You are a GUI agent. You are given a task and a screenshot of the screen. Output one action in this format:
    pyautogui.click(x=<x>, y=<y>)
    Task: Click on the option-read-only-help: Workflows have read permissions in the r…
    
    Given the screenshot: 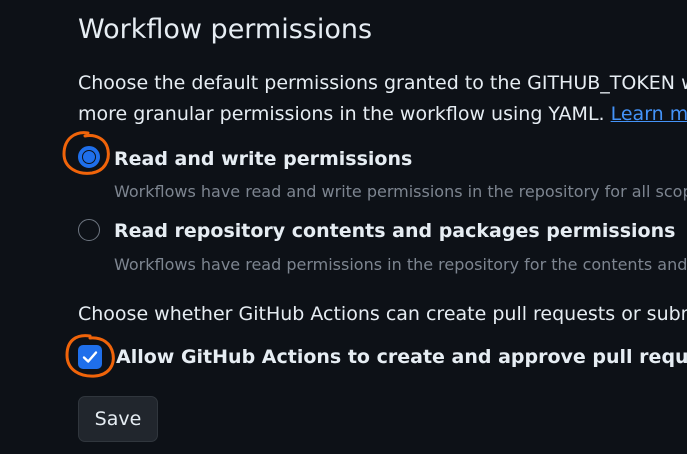 What is the action you would take?
    pyautogui.click(x=400, y=264)
    